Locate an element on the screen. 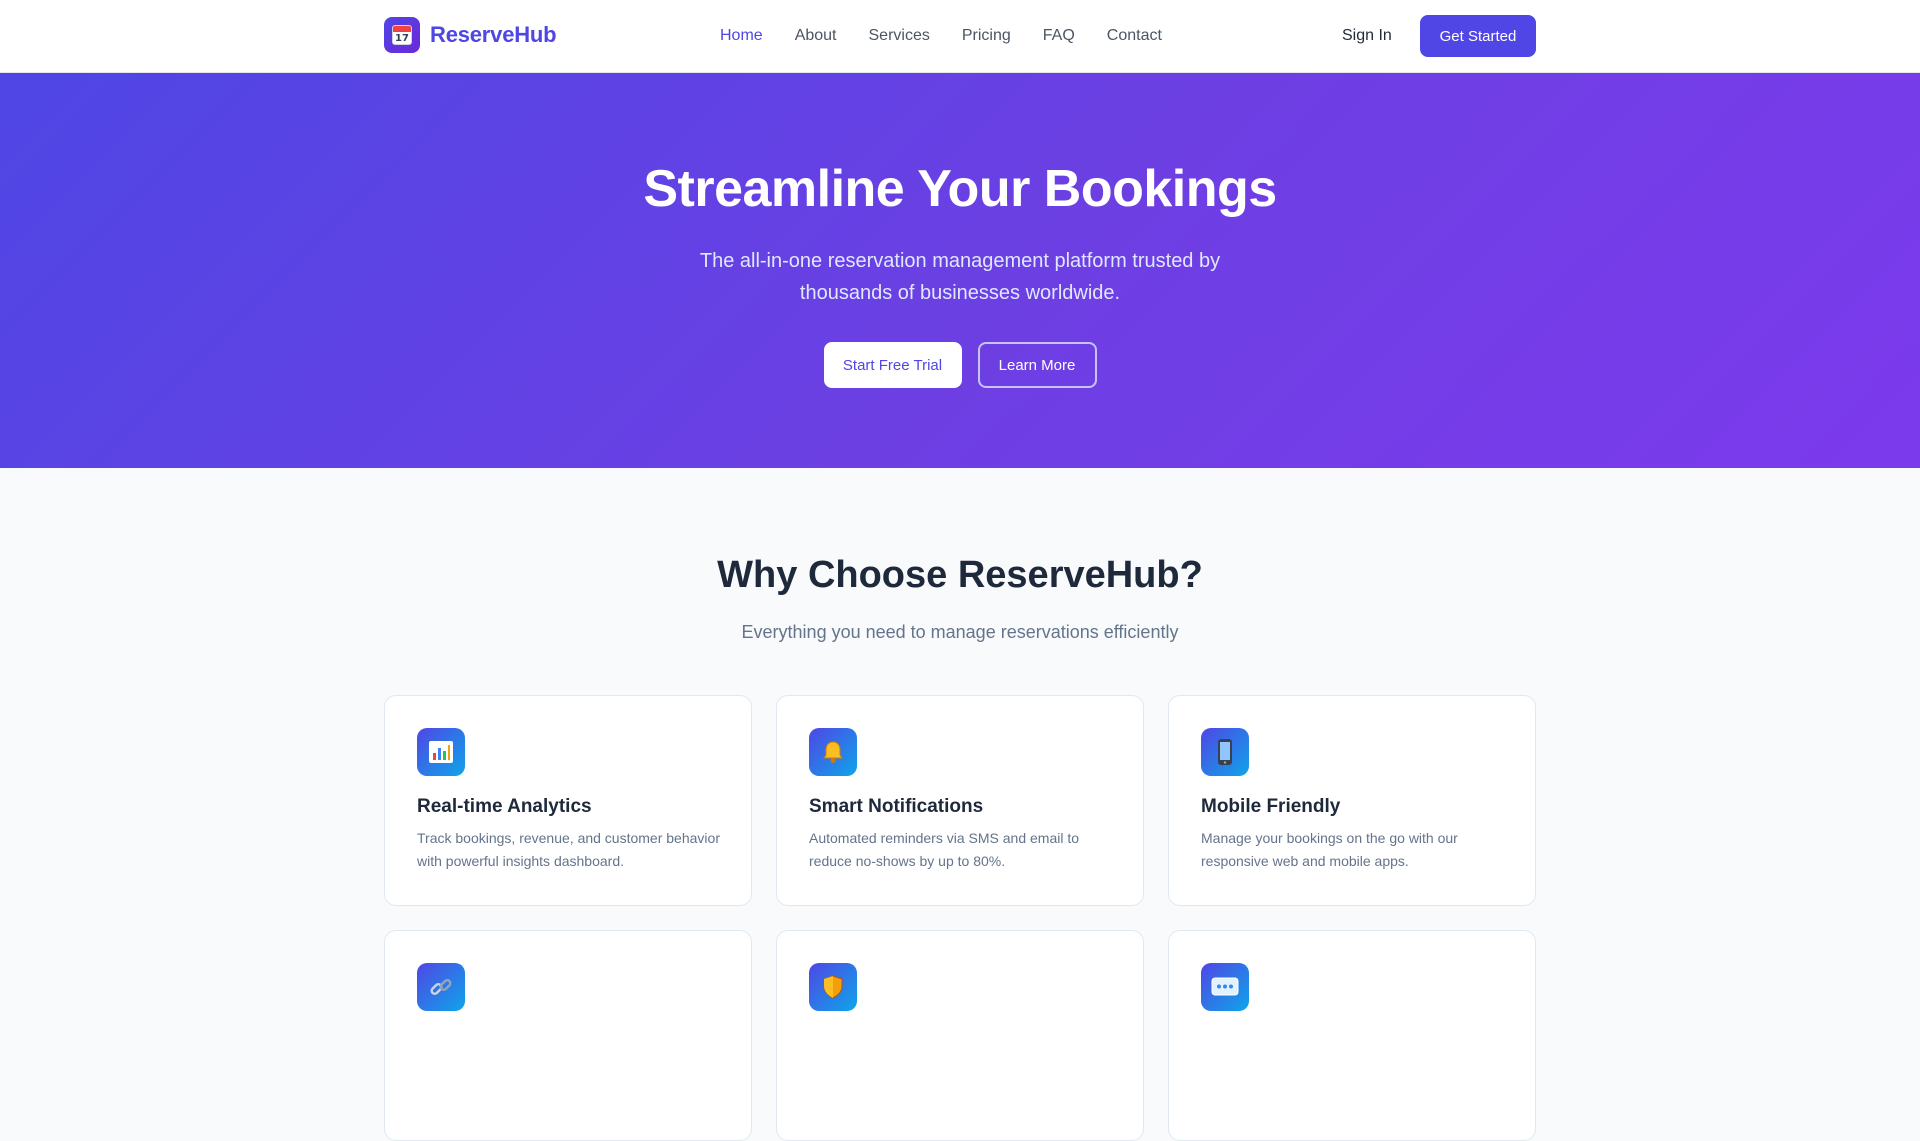 Image resolution: width=1920 pixels, height=1141 pixels. chat-icon is located at coordinates (1225, 987).